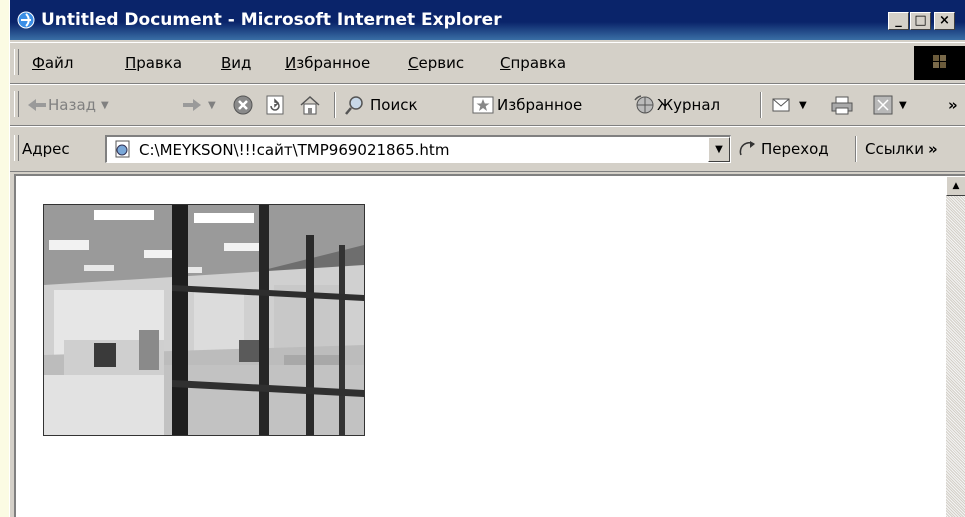 This screenshot has height=517, width=965. I want to click on menu-view: Вид, so click(236, 63).